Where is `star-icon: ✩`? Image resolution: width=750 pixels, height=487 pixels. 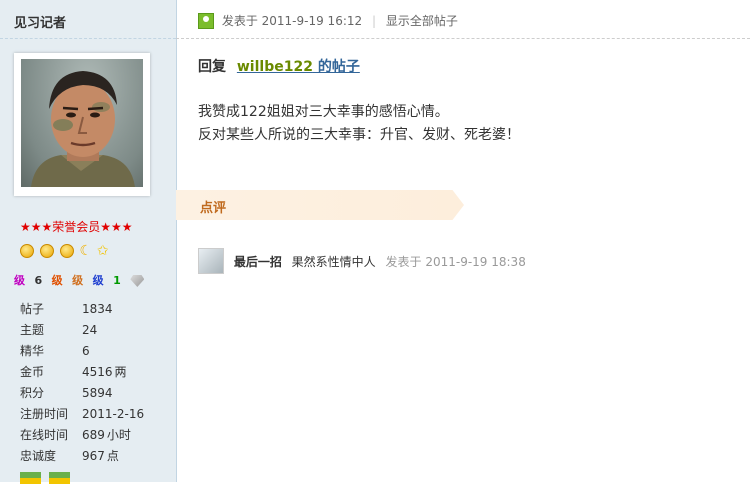 star-icon: ✩ is located at coordinates (102, 251).